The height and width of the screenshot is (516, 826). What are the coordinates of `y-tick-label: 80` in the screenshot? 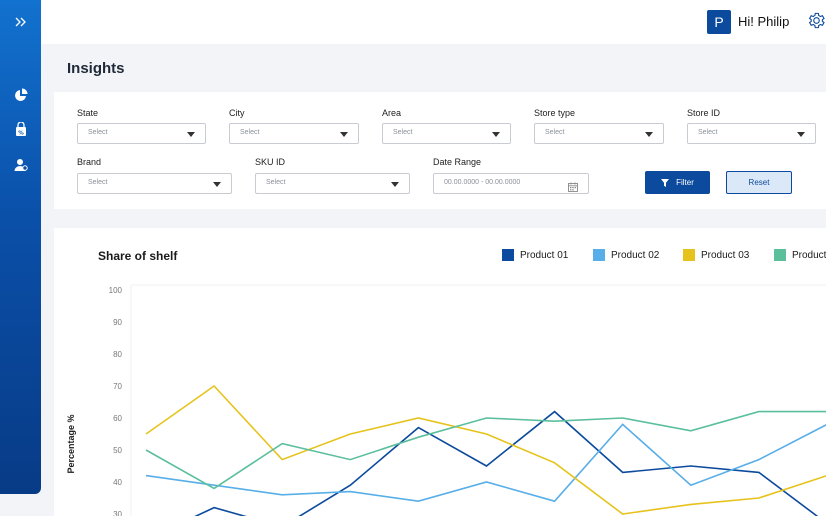 It's located at (117, 354).